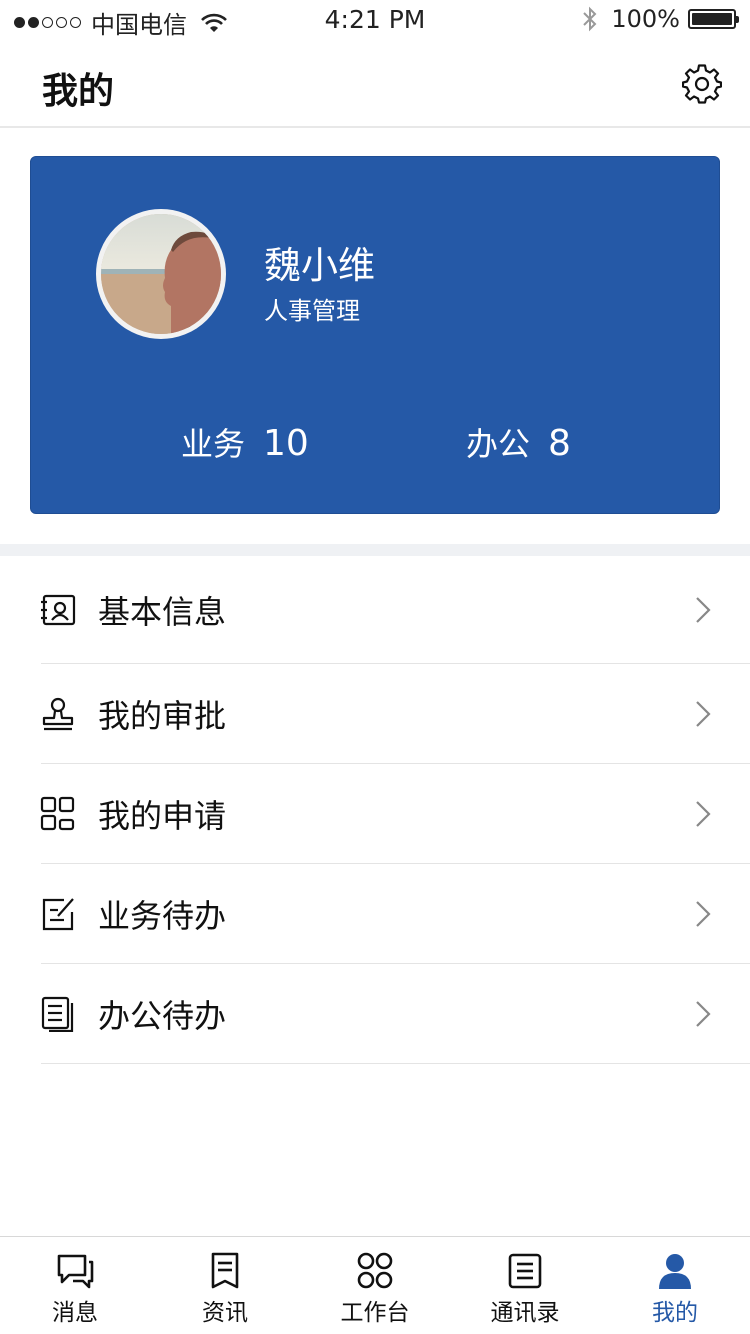 Image resolution: width=750 pixels, height=1334 pixels. Describe the element at coordinates (525, 1313) in the screenshot. I see `tab-label: 通讯录` at that location.